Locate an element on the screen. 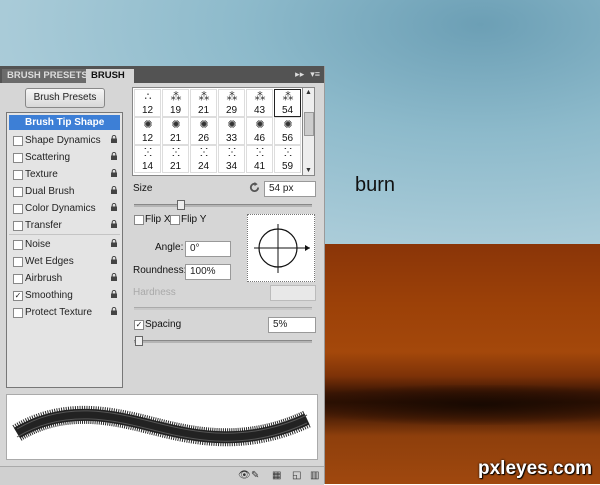 The width and height of the screenshot is (600, 485). brush-tip-size: 24 is located at coordinates (203, 166).